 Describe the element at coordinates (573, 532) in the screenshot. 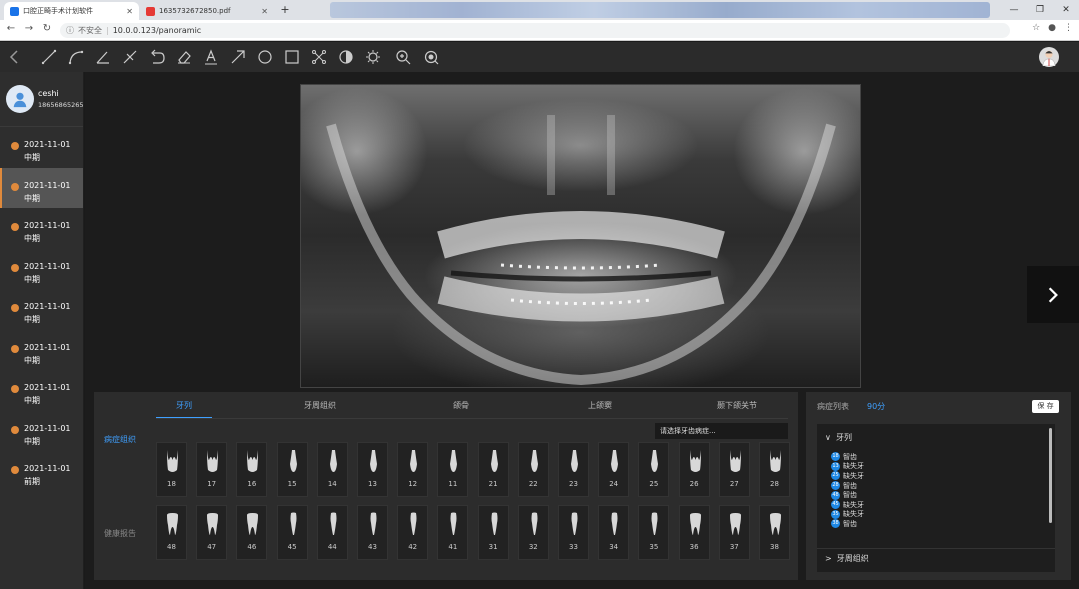

I see `tooth-cell: 33` at that location.